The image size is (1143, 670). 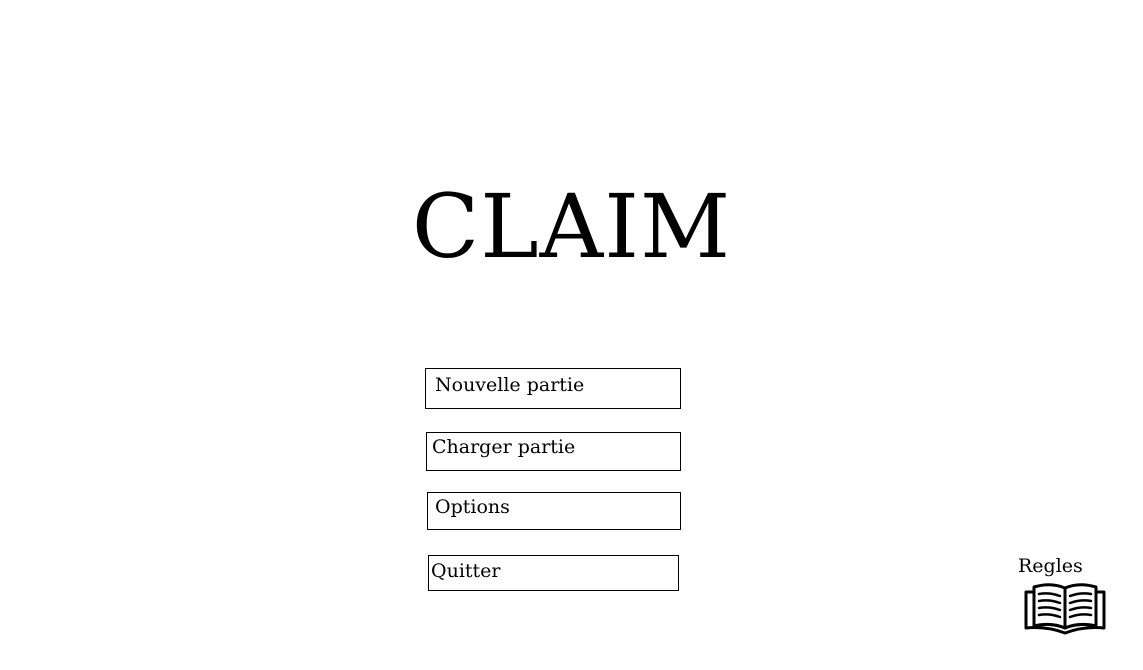 What do you see at coordinates (553, 388) in the screenshot?
I see `new-game-button: Nouvelle partie` at bounding box center [553, 388].